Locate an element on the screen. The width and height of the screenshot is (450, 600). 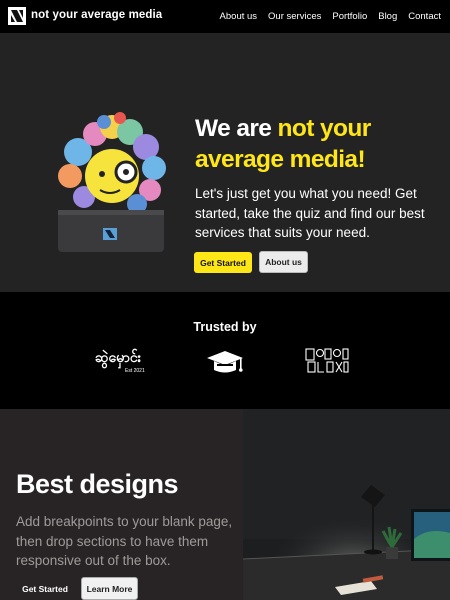
trusted-by-title: Trusted by is located at coordinates (225, 327).